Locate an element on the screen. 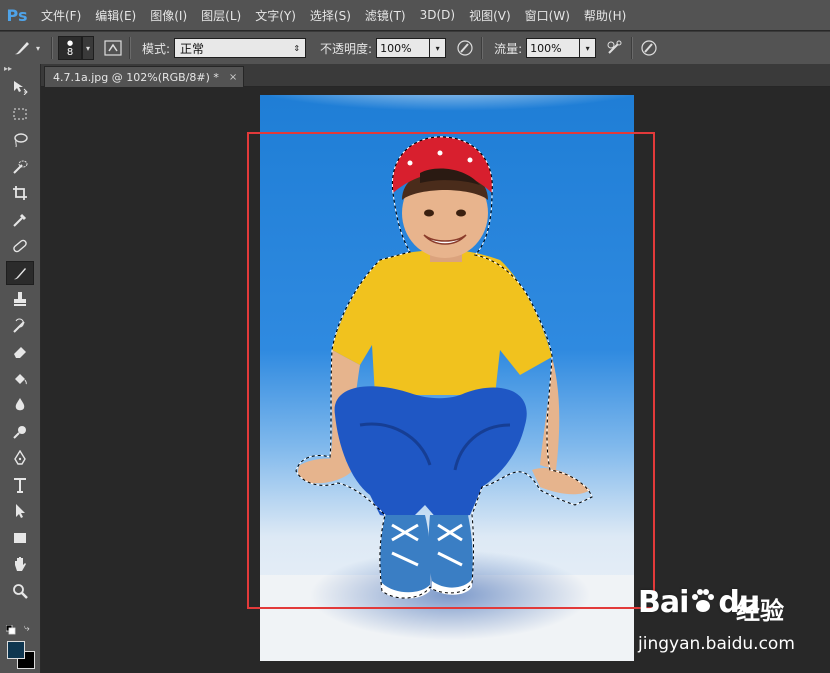  eyedropper-tool is located at coordinates (20, 220).